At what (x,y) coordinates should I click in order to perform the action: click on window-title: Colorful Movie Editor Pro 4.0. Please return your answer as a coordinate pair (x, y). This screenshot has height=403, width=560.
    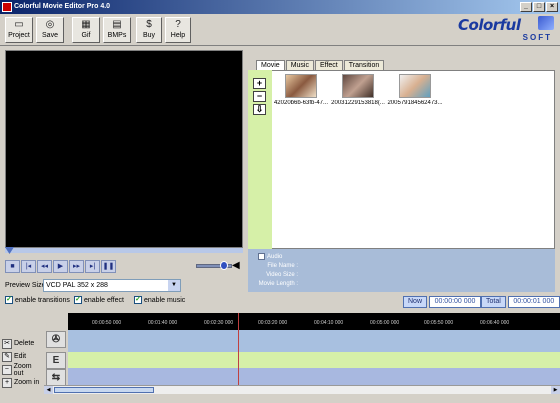
    Looking at the image, I should click on (62, 6).